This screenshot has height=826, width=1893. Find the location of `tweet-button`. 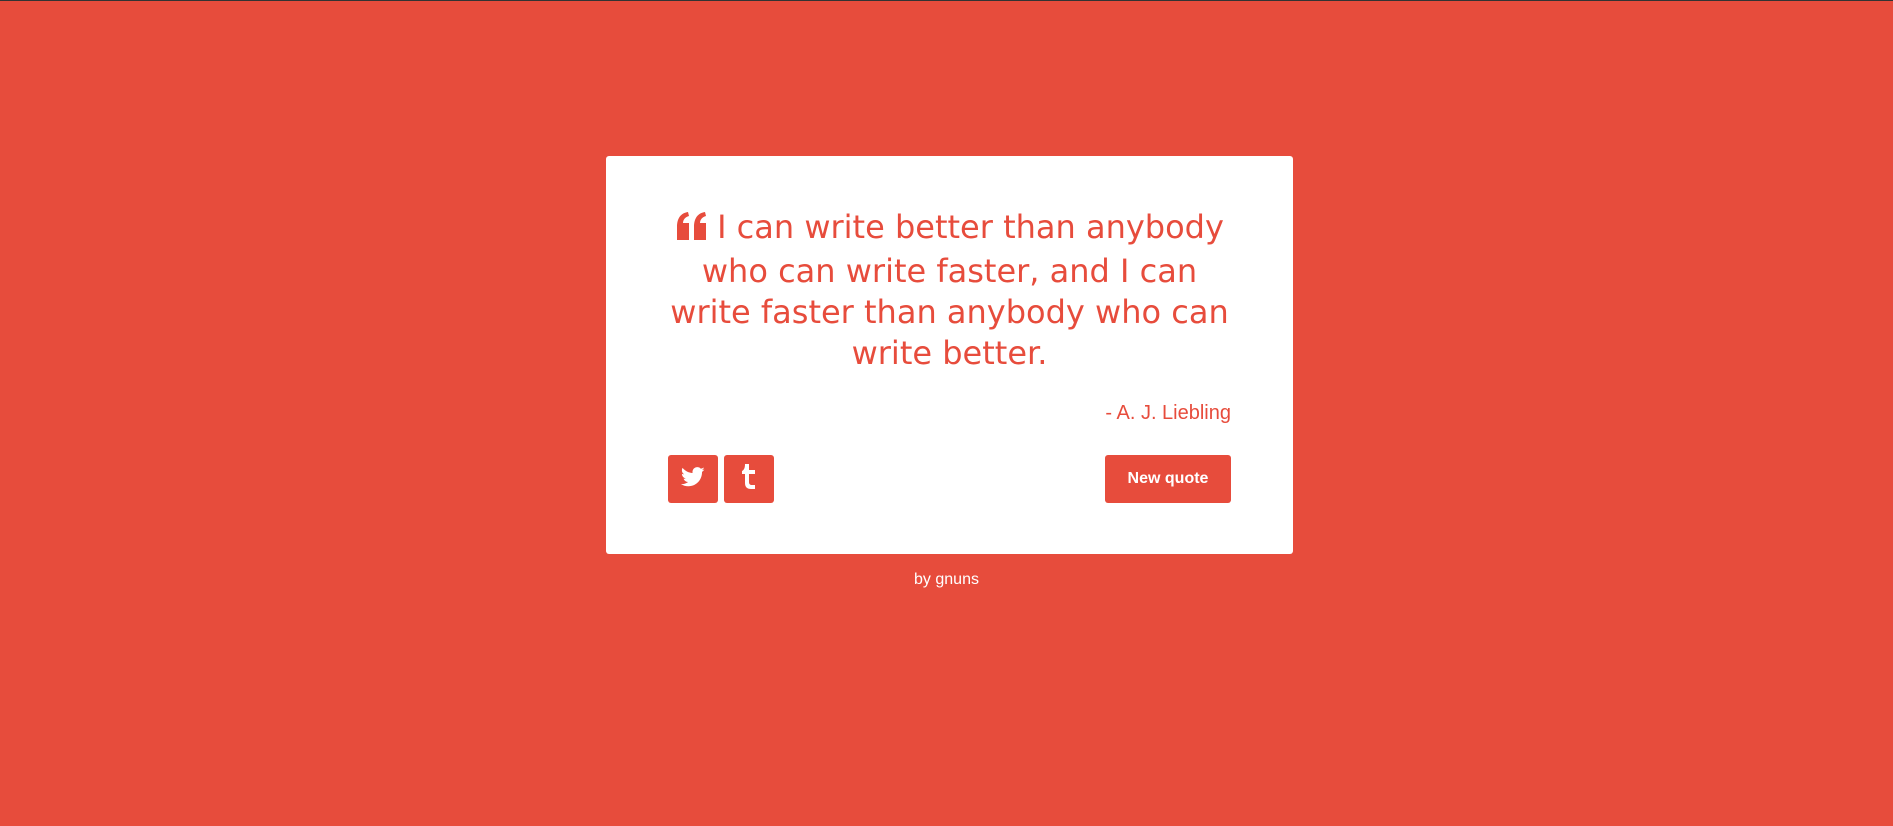

tweet-button is located at coordinates (693, 479).